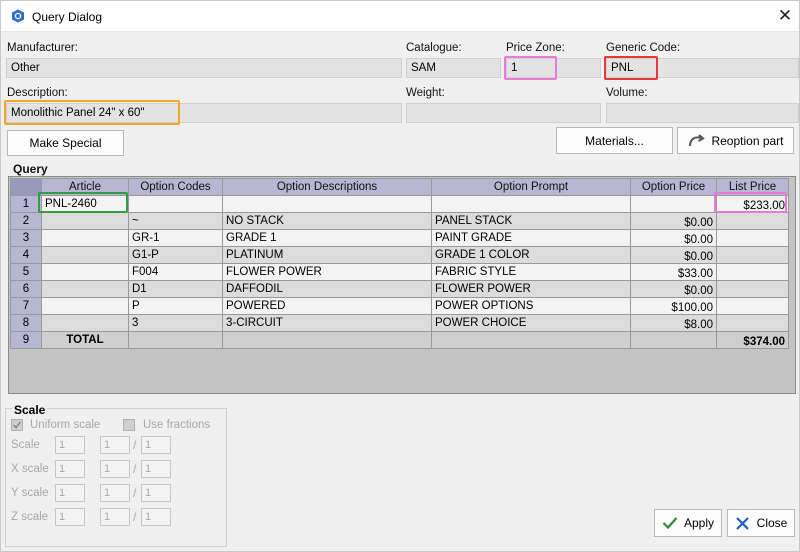 The image size is (800, 552). Describe the element at coordinates (503, 113) in the screenshot. I see `weight-field` at that location.